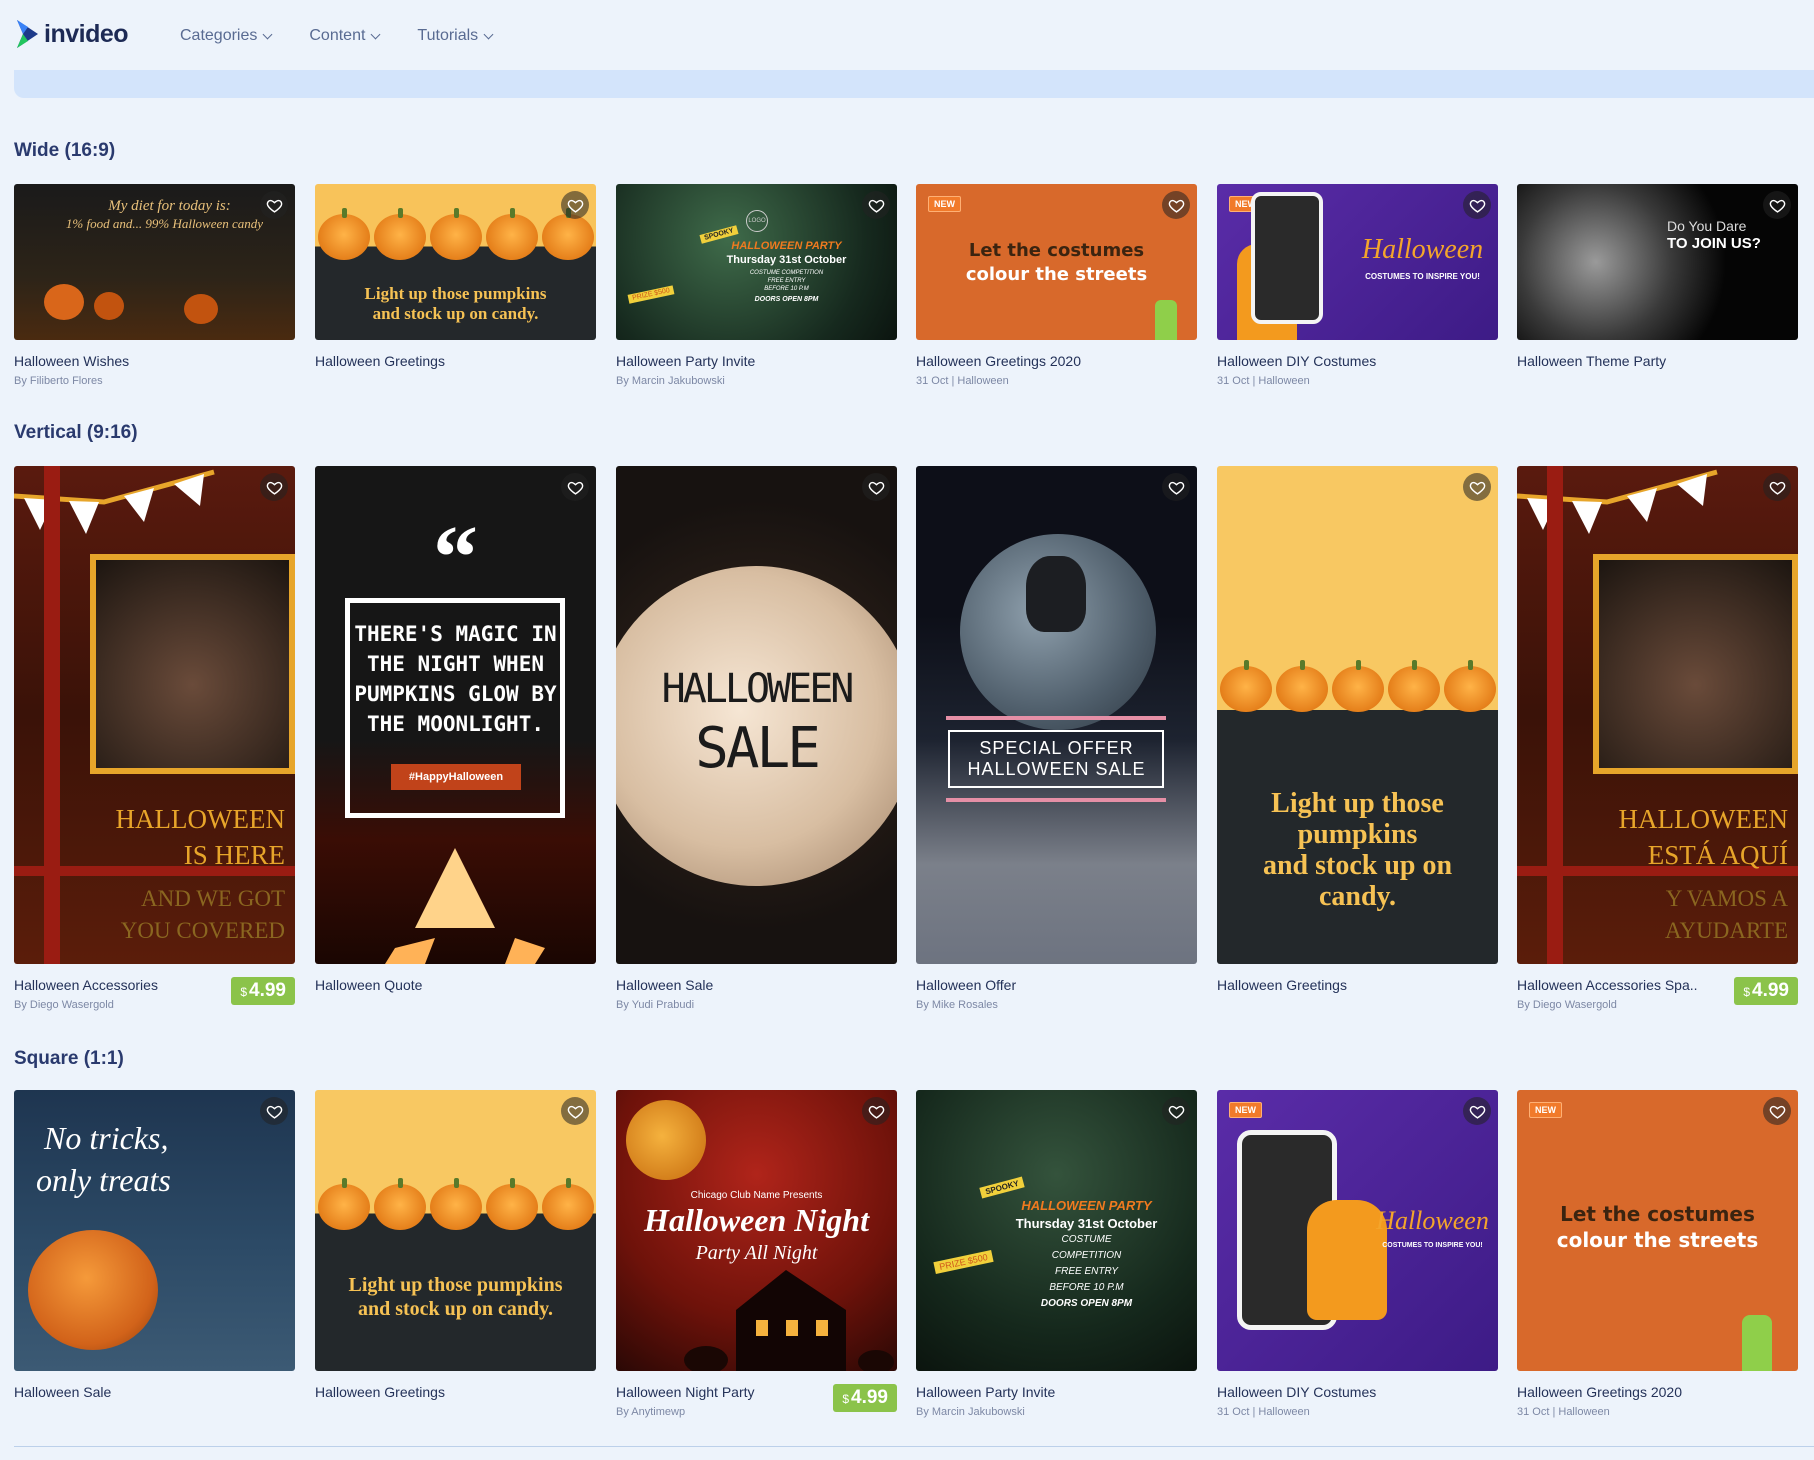 This screenshot has height=1460, width=1814. What do you see at coordinates (1086, 1255) in the screenshot?
I see `thumb-text: COMPETITION` at bounding box center [1086, 1255].